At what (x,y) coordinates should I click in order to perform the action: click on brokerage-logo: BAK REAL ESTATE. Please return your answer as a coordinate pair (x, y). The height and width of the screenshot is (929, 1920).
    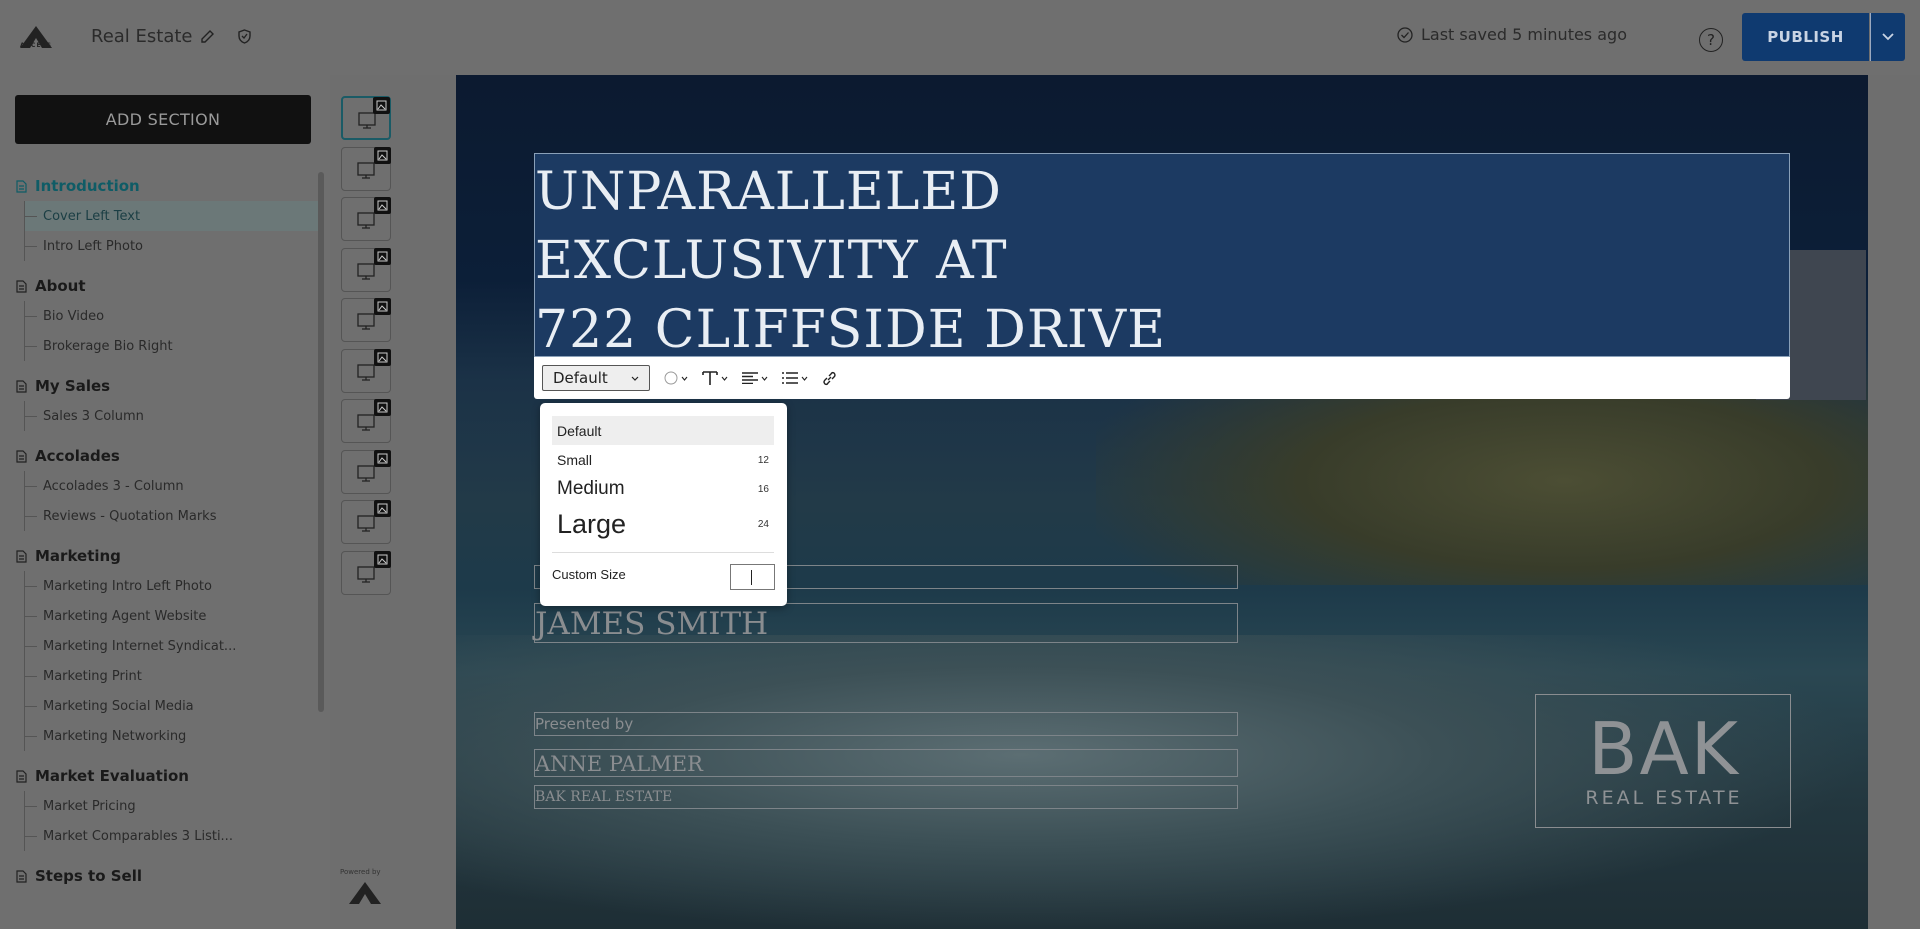
    Looking at the image, I should click on (1663, 761).